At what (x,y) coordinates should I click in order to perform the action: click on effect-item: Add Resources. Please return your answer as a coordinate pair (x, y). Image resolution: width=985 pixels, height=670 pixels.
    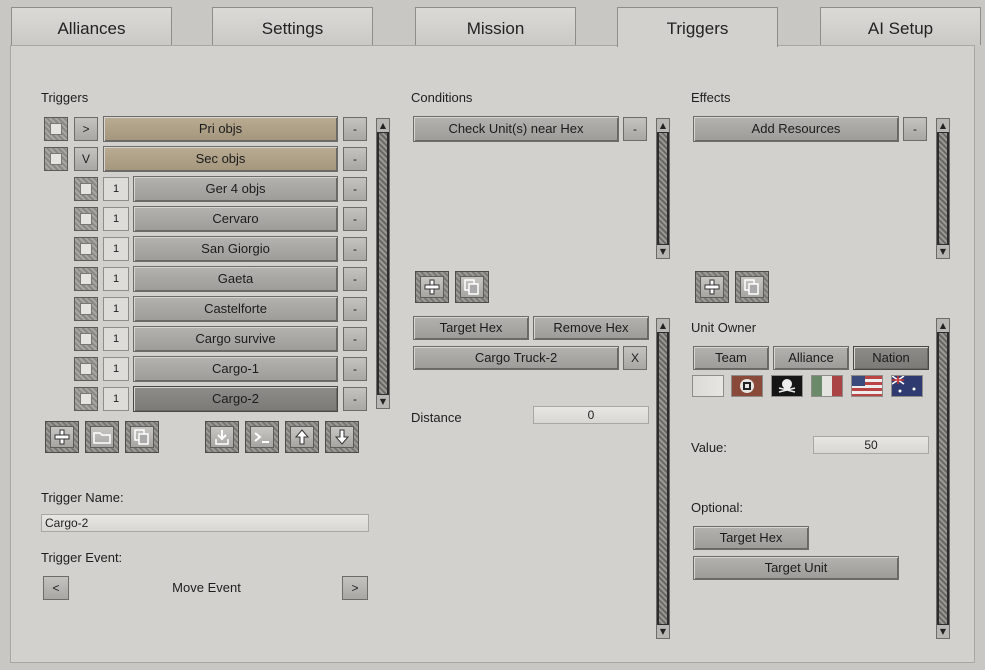
    Looking at the image, I should click on (796, 129).